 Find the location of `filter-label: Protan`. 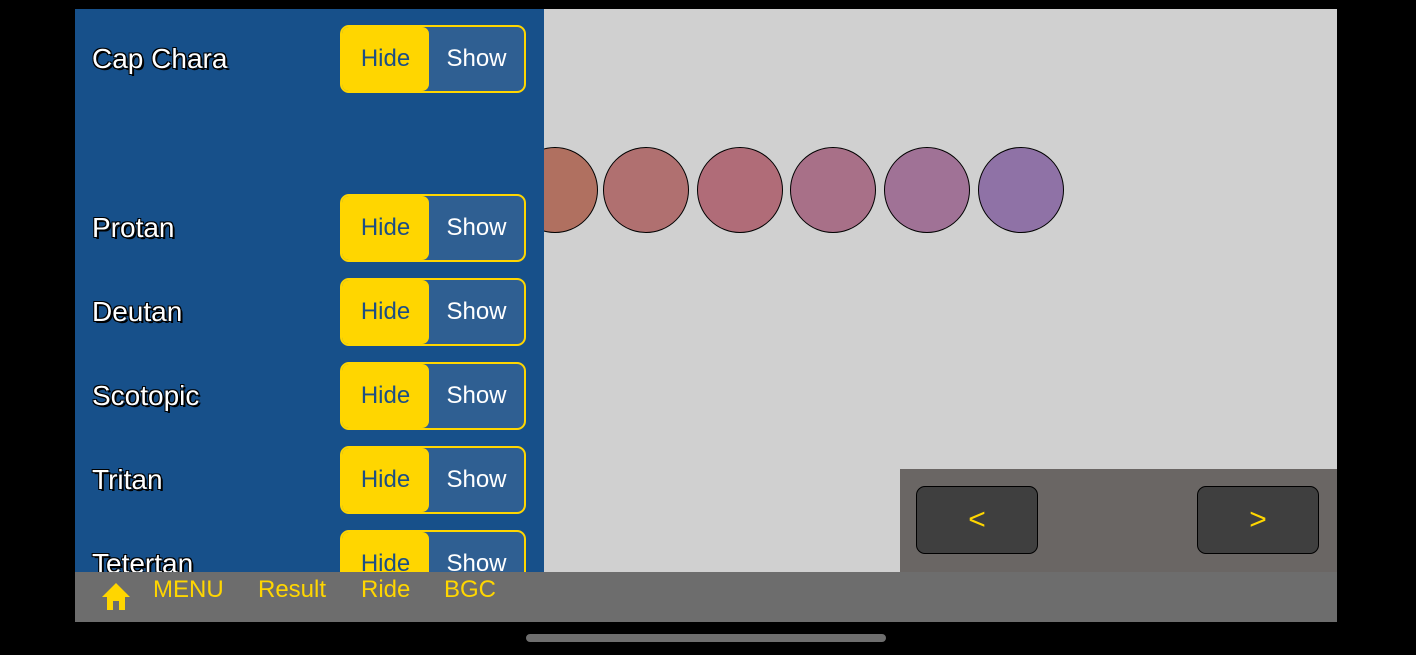

filter-label: Protan is located at coordinates (133, 227).